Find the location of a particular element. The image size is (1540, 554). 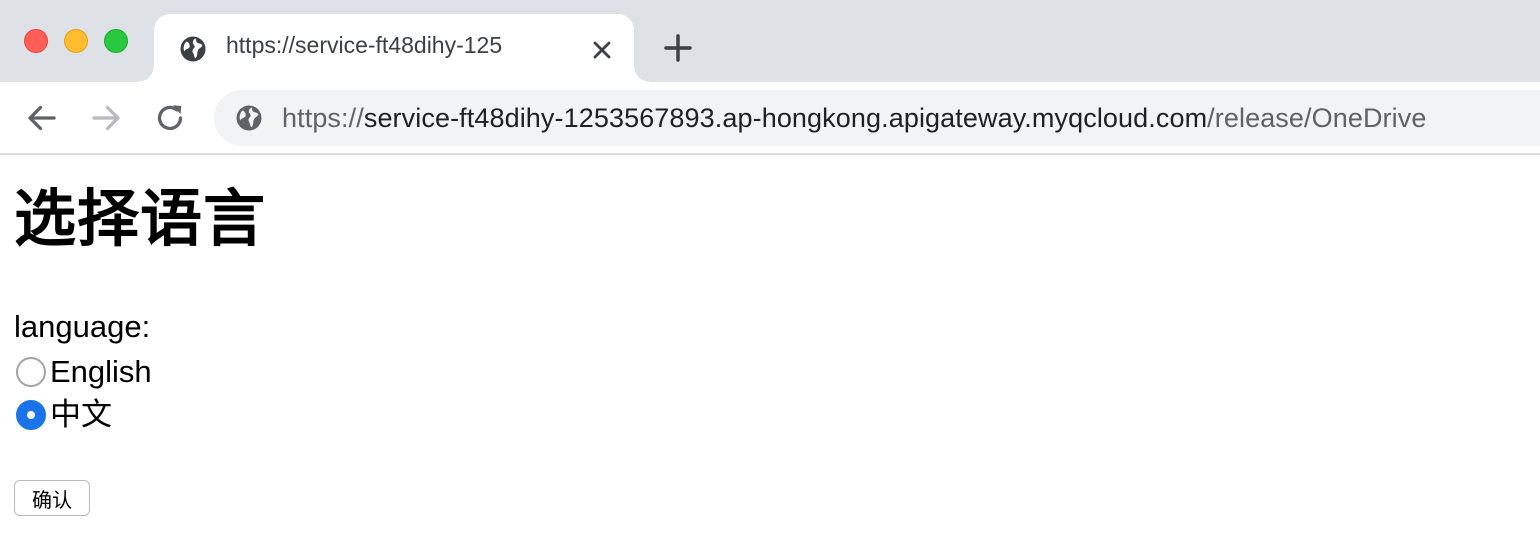

tab-strip: https://service-ft48dihy-125 is located at coordinates (770, 41).